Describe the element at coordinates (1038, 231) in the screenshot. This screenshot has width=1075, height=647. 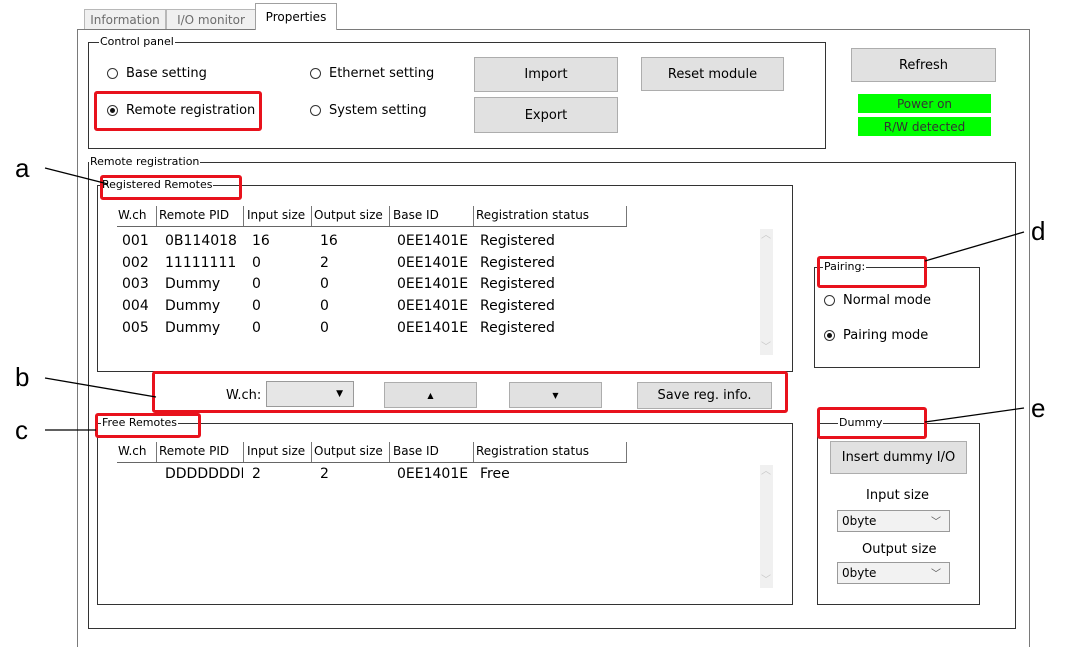
I see `annotation-label-d: d` at that location.